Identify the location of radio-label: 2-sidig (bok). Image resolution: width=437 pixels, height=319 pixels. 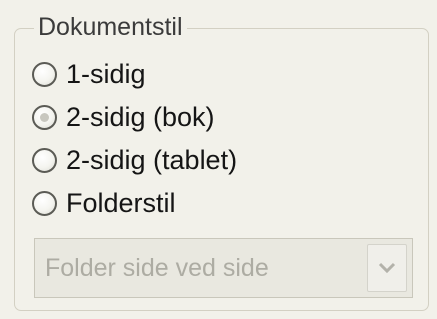
(140, 117).